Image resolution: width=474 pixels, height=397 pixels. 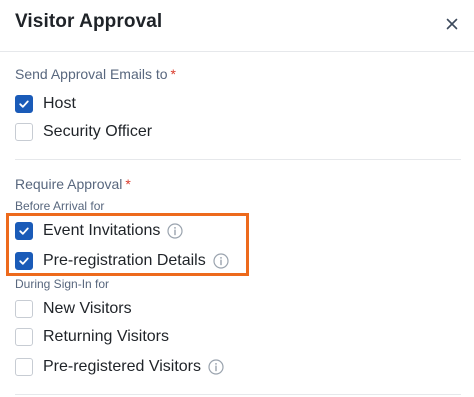 I want to click on checkmark-icon, so click(x=24, y=104).